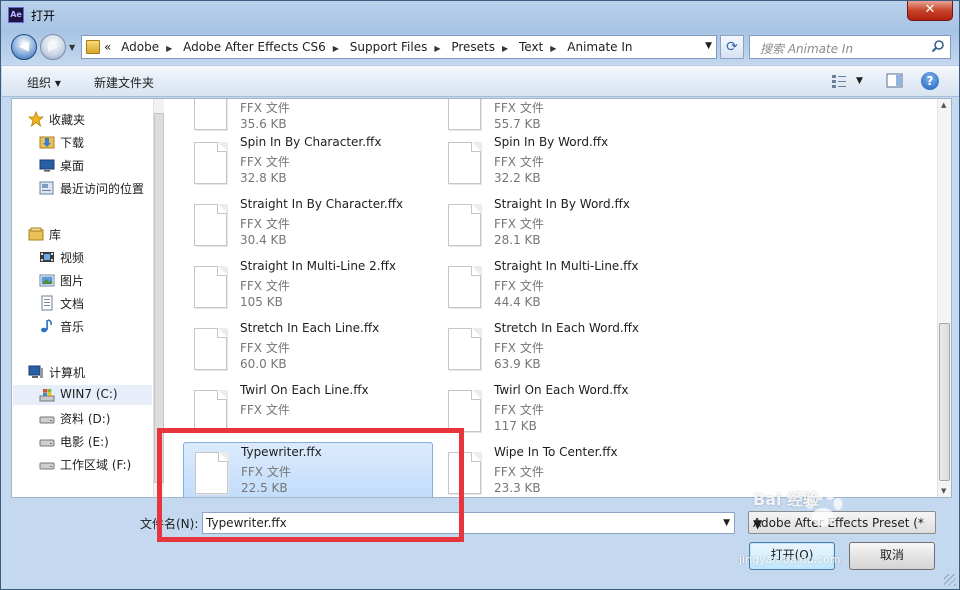  What do you see at coordinates (94, 326) in the screenshot?
I see `sidebar-item-music: 音乐` at bounding box center [94, 326].